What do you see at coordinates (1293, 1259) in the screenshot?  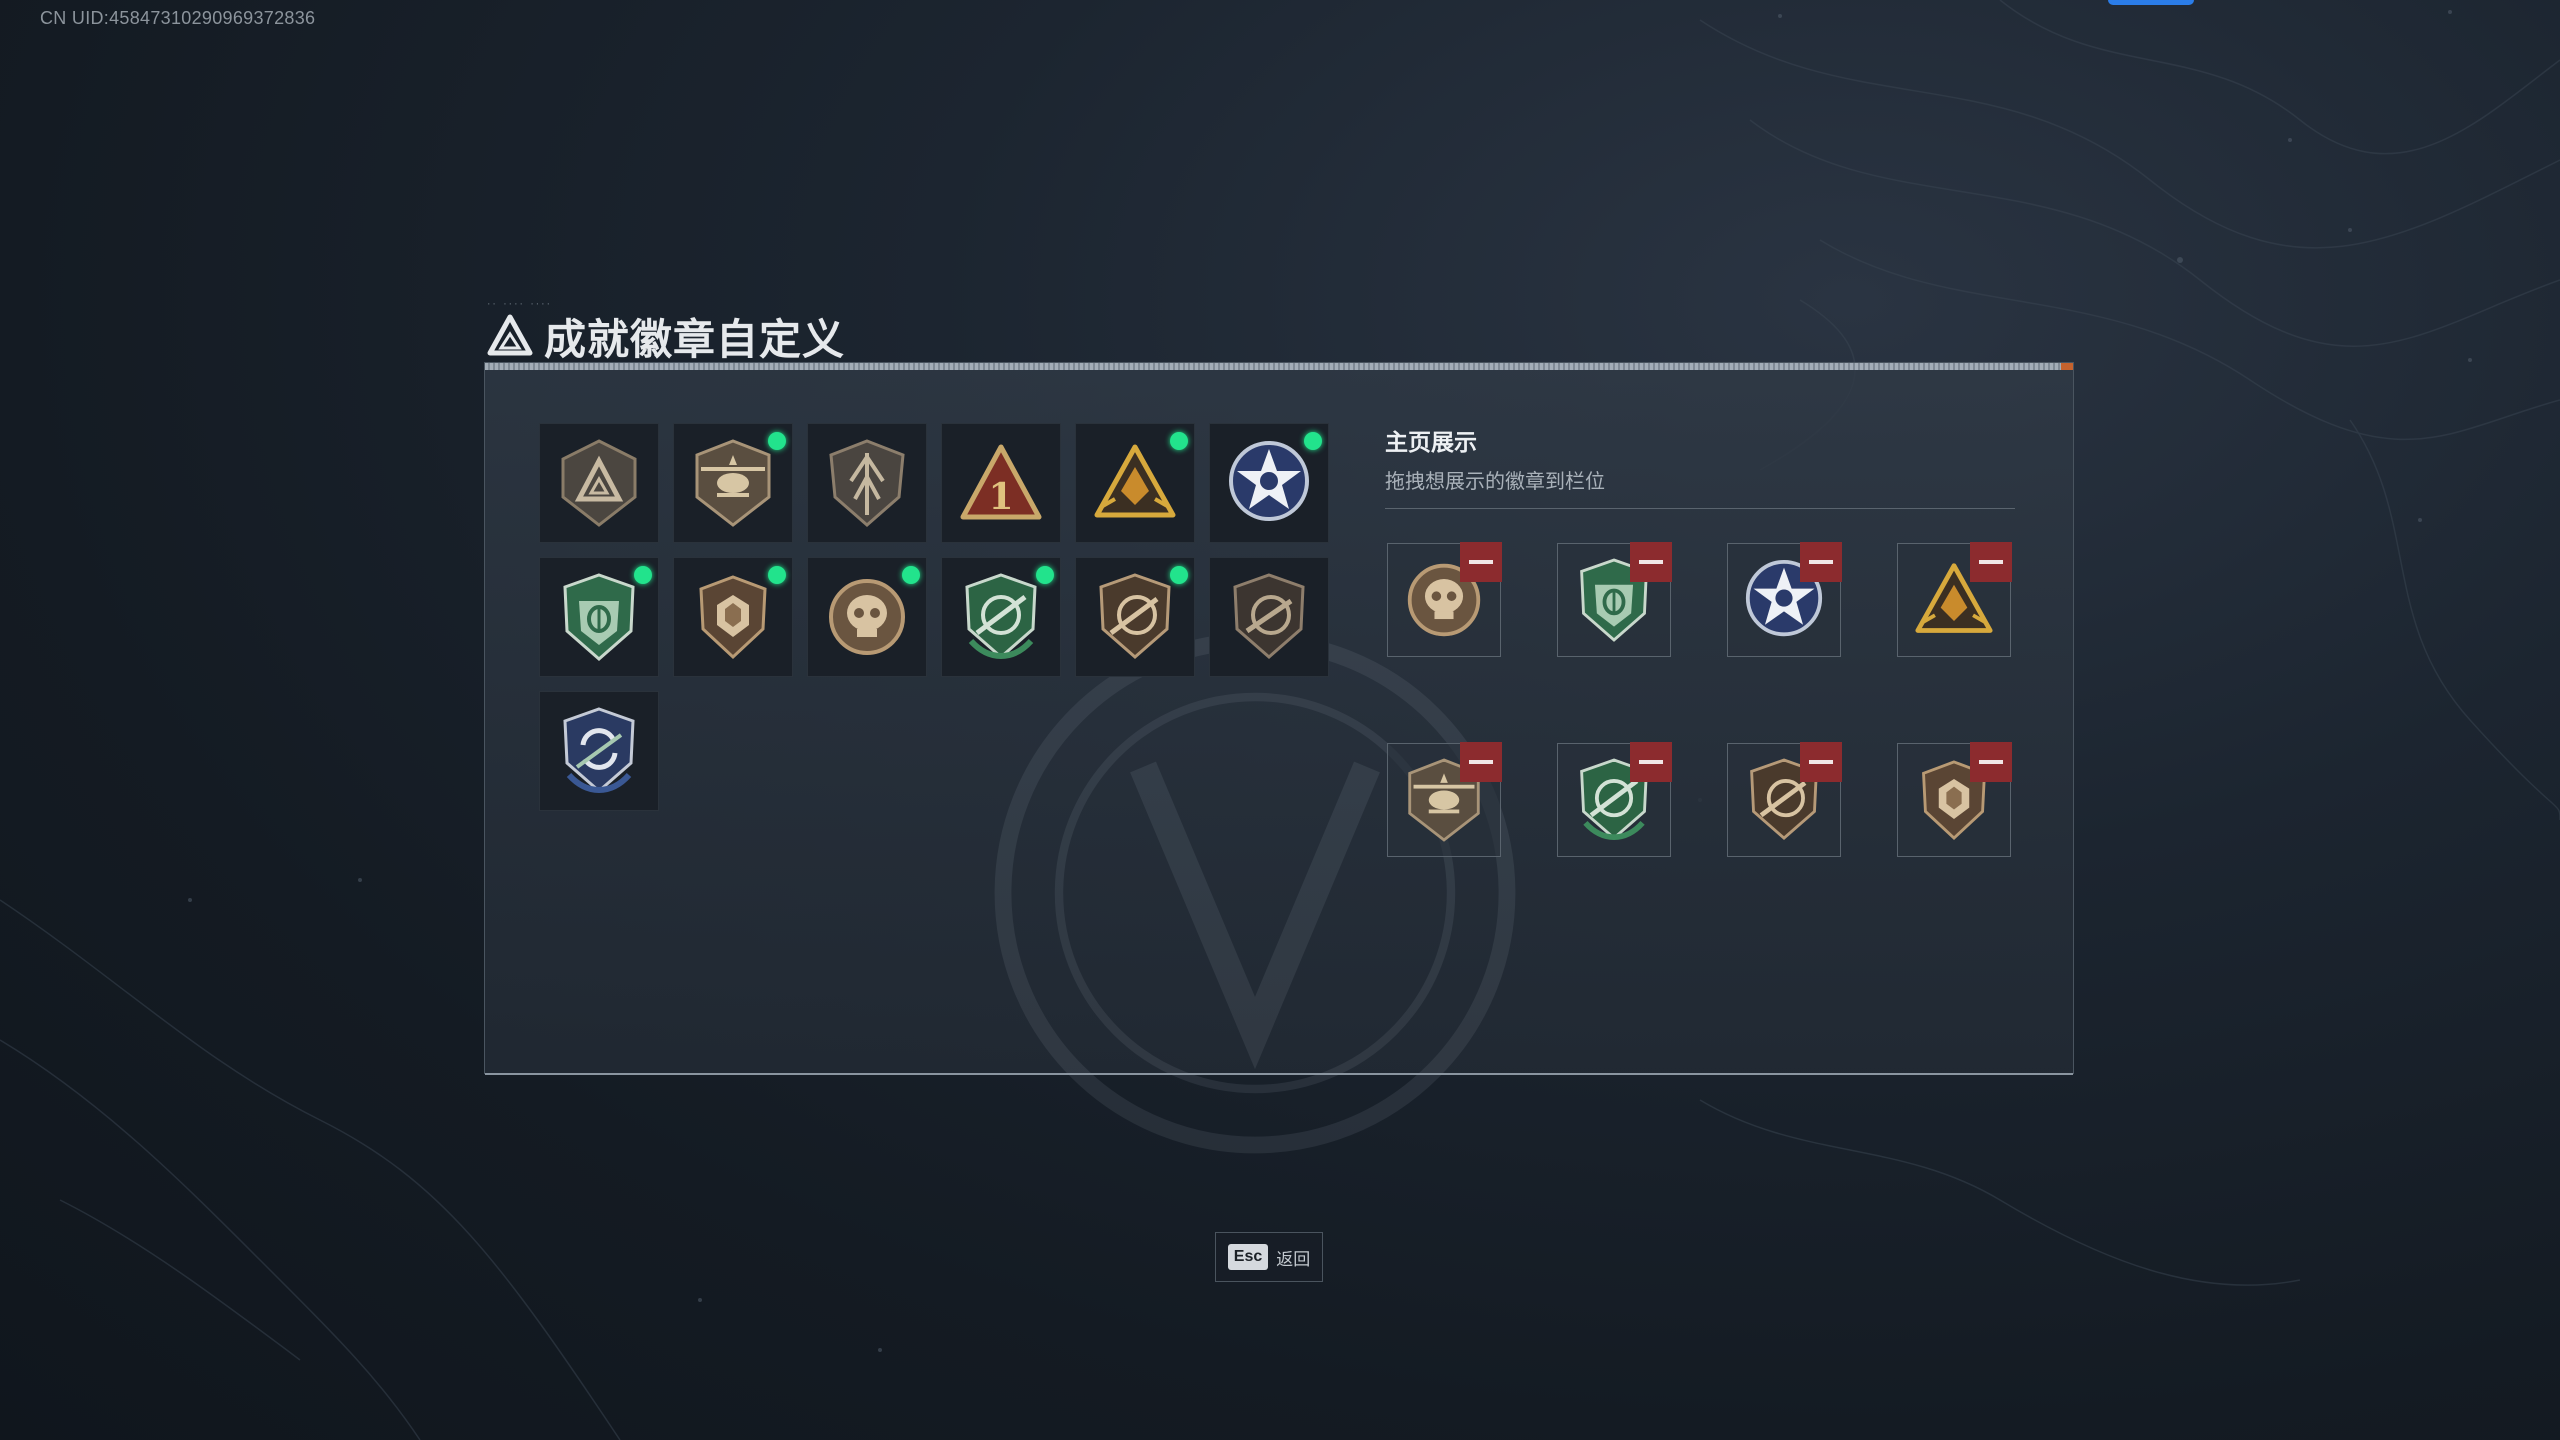 I see `back-label: 返回` at bounding box center [1293, 1259].